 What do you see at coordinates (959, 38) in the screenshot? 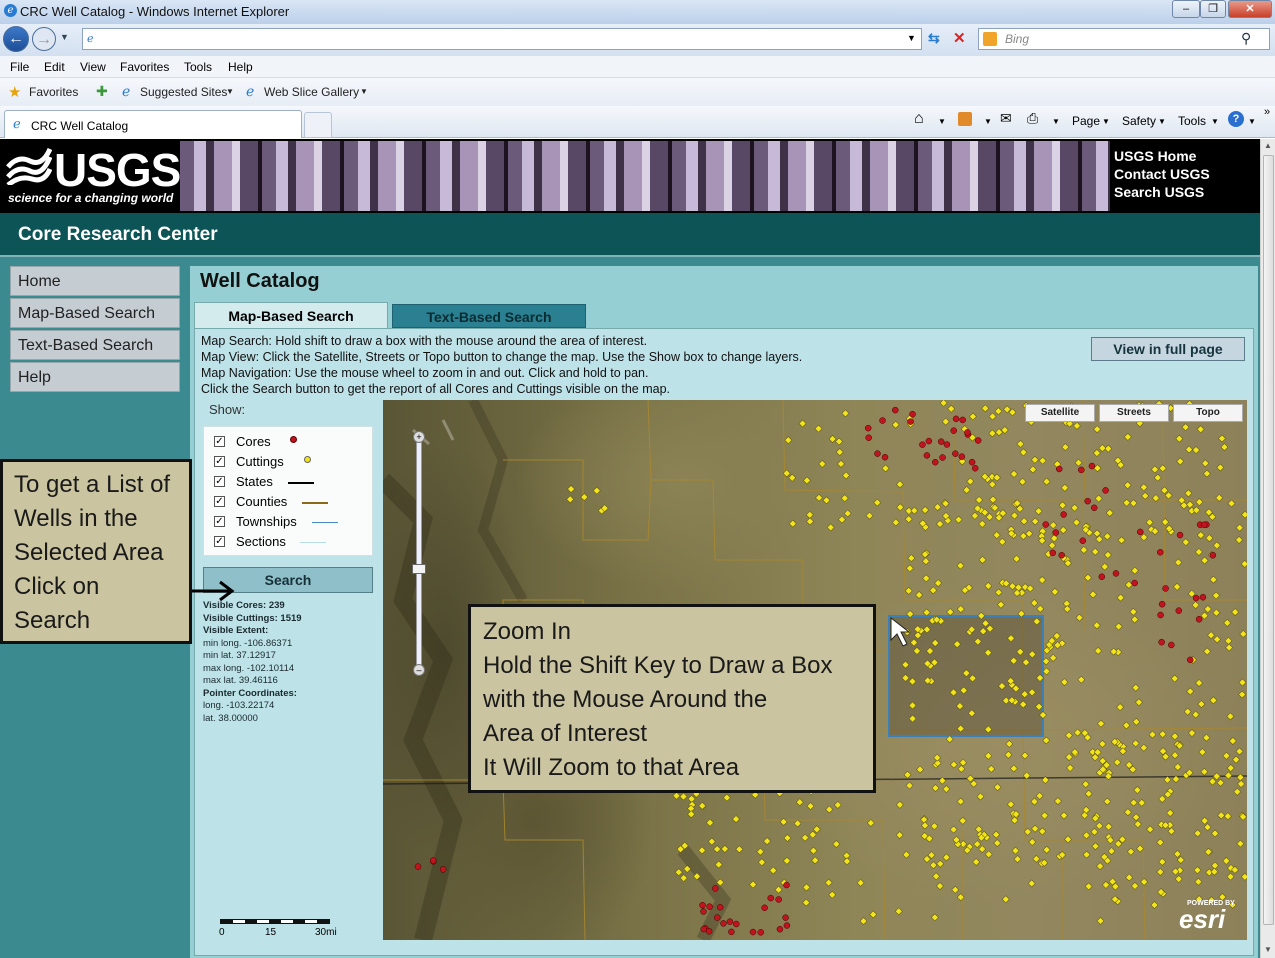
I see `stop-icon: ✕` at bounding box center [959, 38].